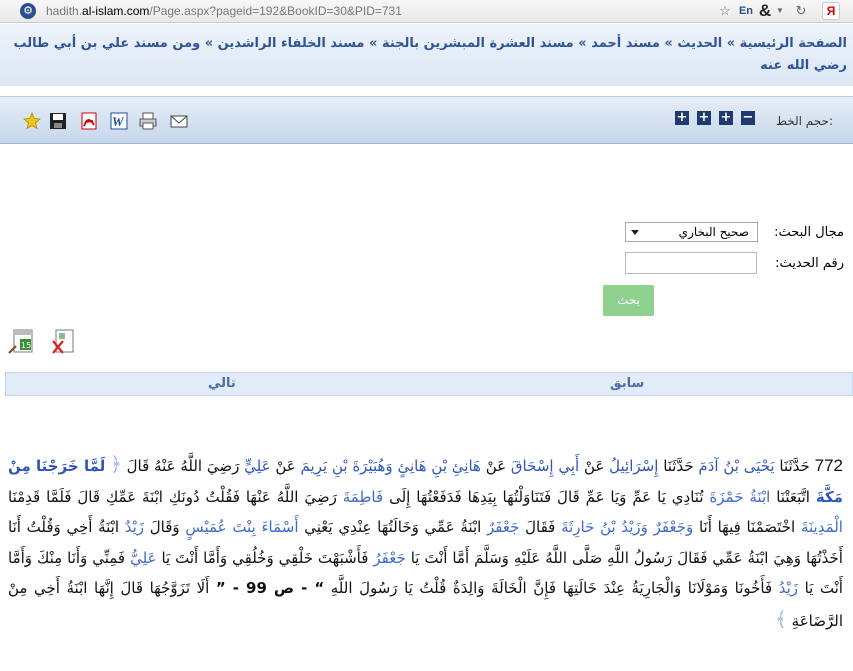  I want to click on print-icon, so click(148, 121).